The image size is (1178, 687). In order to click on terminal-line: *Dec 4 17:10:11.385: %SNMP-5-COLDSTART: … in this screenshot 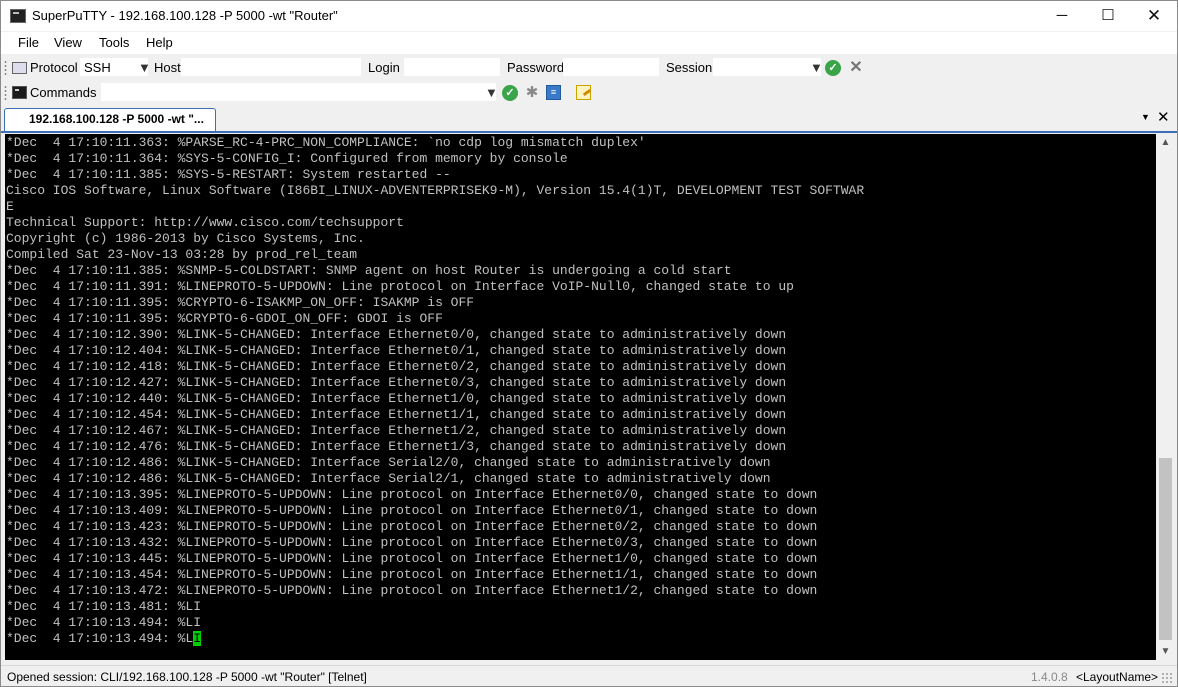, I will do `click(369, 270)`.